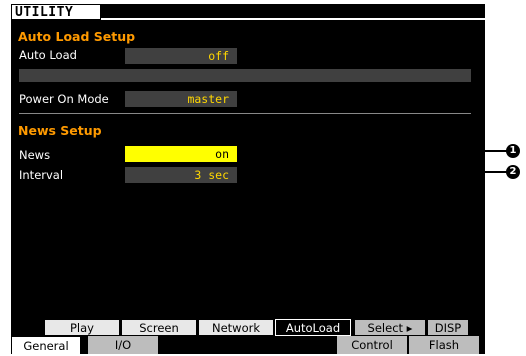 This screenshot has width=526, height=356. I want to click on callout-marker-1: 1, so click(513, 151).